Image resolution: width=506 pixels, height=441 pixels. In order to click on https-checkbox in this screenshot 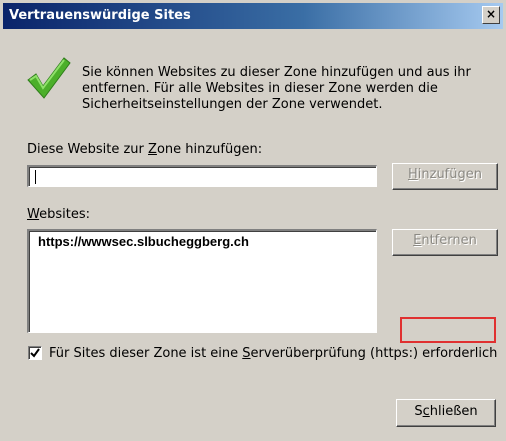, I will do `click(35, 353)`.